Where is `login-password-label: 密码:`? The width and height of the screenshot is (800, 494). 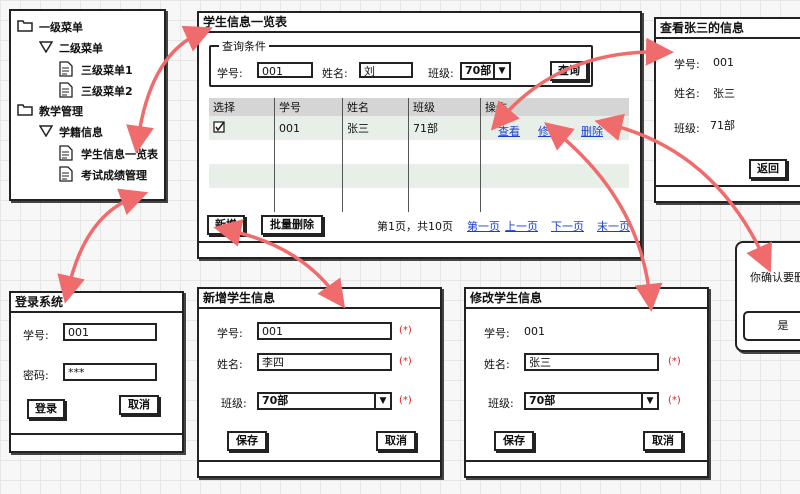 login-password-label: 密码: is located at coordinates (36, 375).